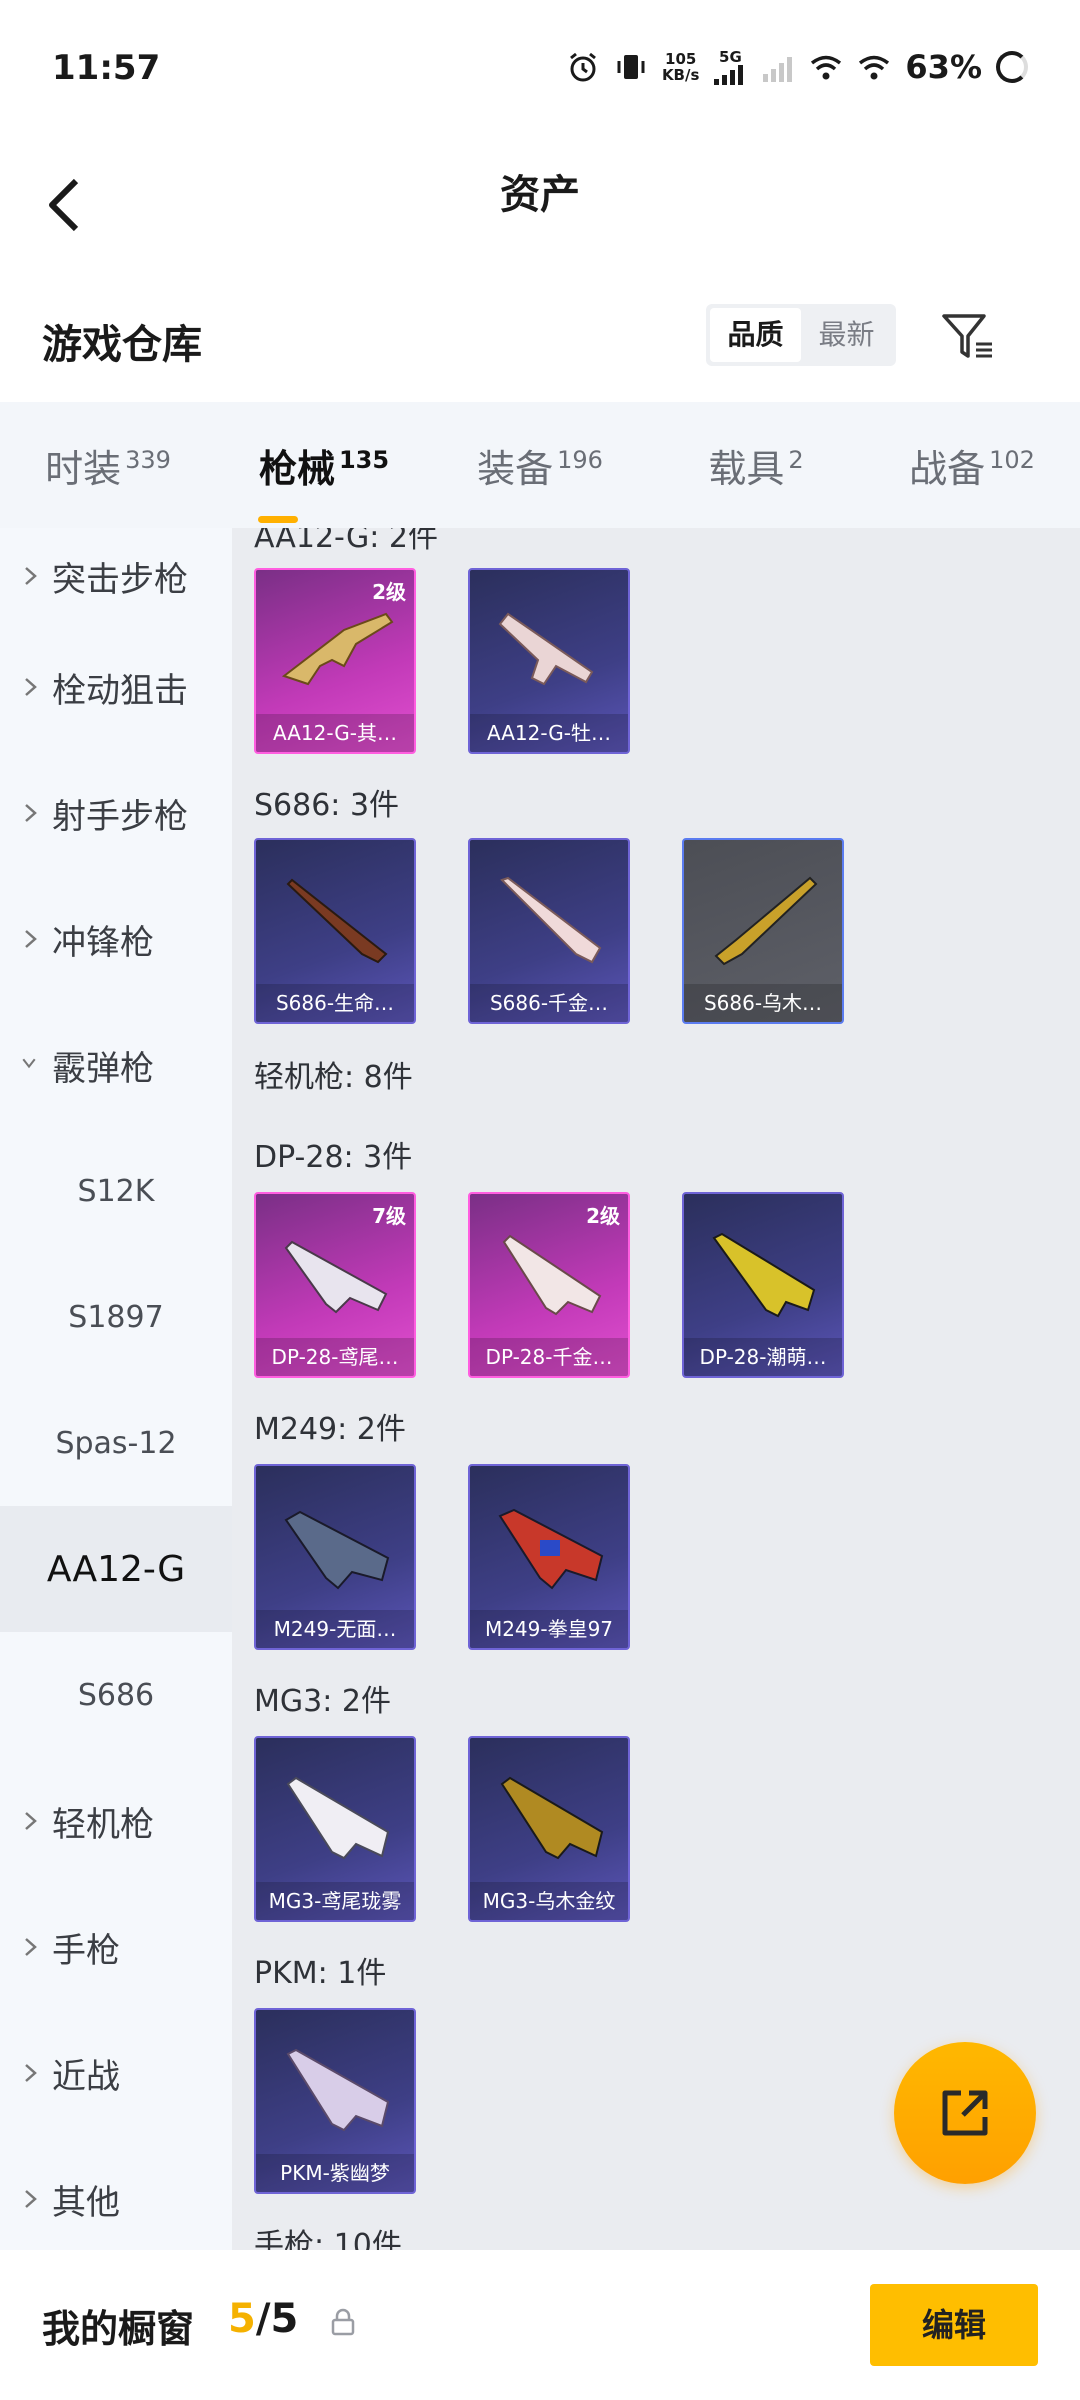 This screenshot has height=2400, width=1080. Describe the element at coordinates (343, 2322) in the screenshot. I see `lock-icon` at that location.